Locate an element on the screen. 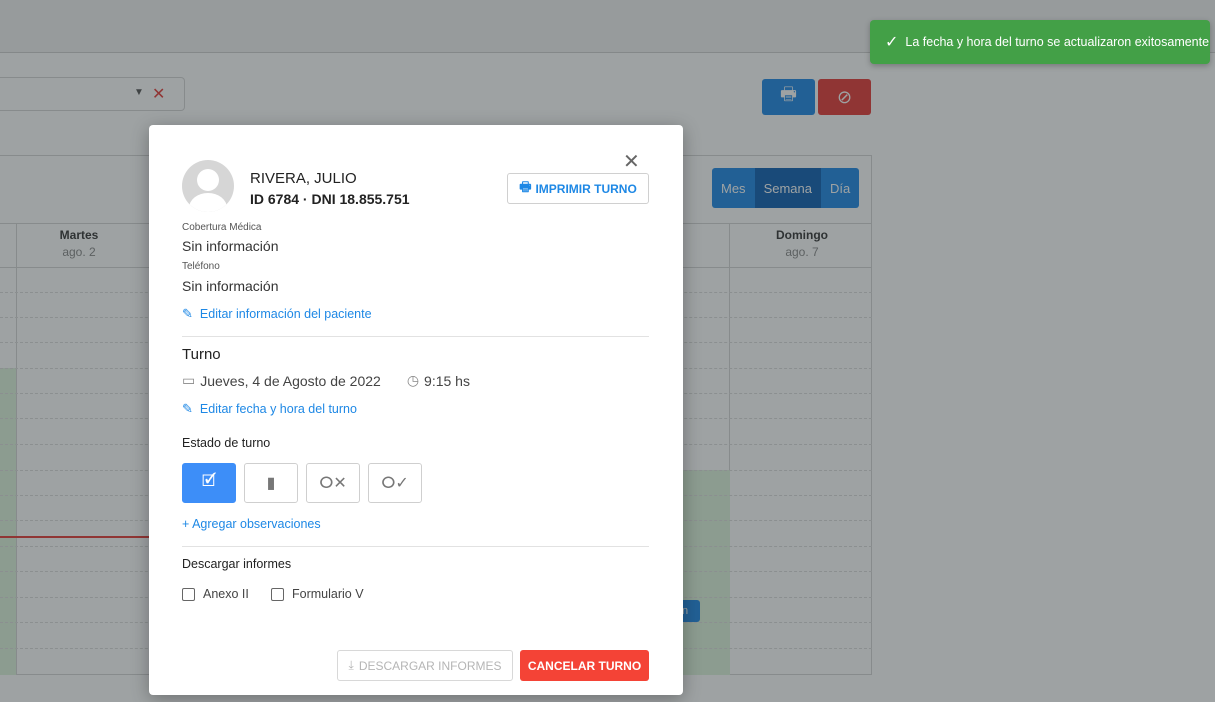 Image resolution: width=1215 pixels, height=702 pixels. edit-datetime-link: ✎ Editar fecha y hora del turno is located at coordinates (269, 409).